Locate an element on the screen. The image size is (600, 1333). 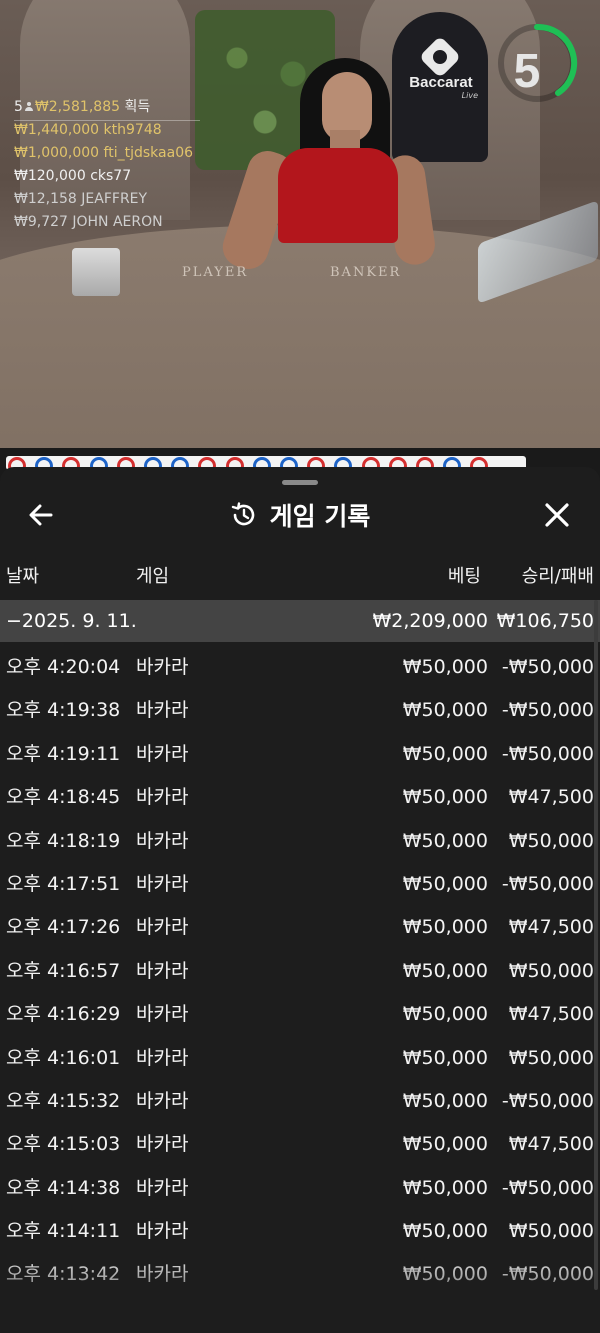
history-row: 오후 4:19:11 바카라 ₩50,000 -₩50,000 is located at coordinates (300, 754).